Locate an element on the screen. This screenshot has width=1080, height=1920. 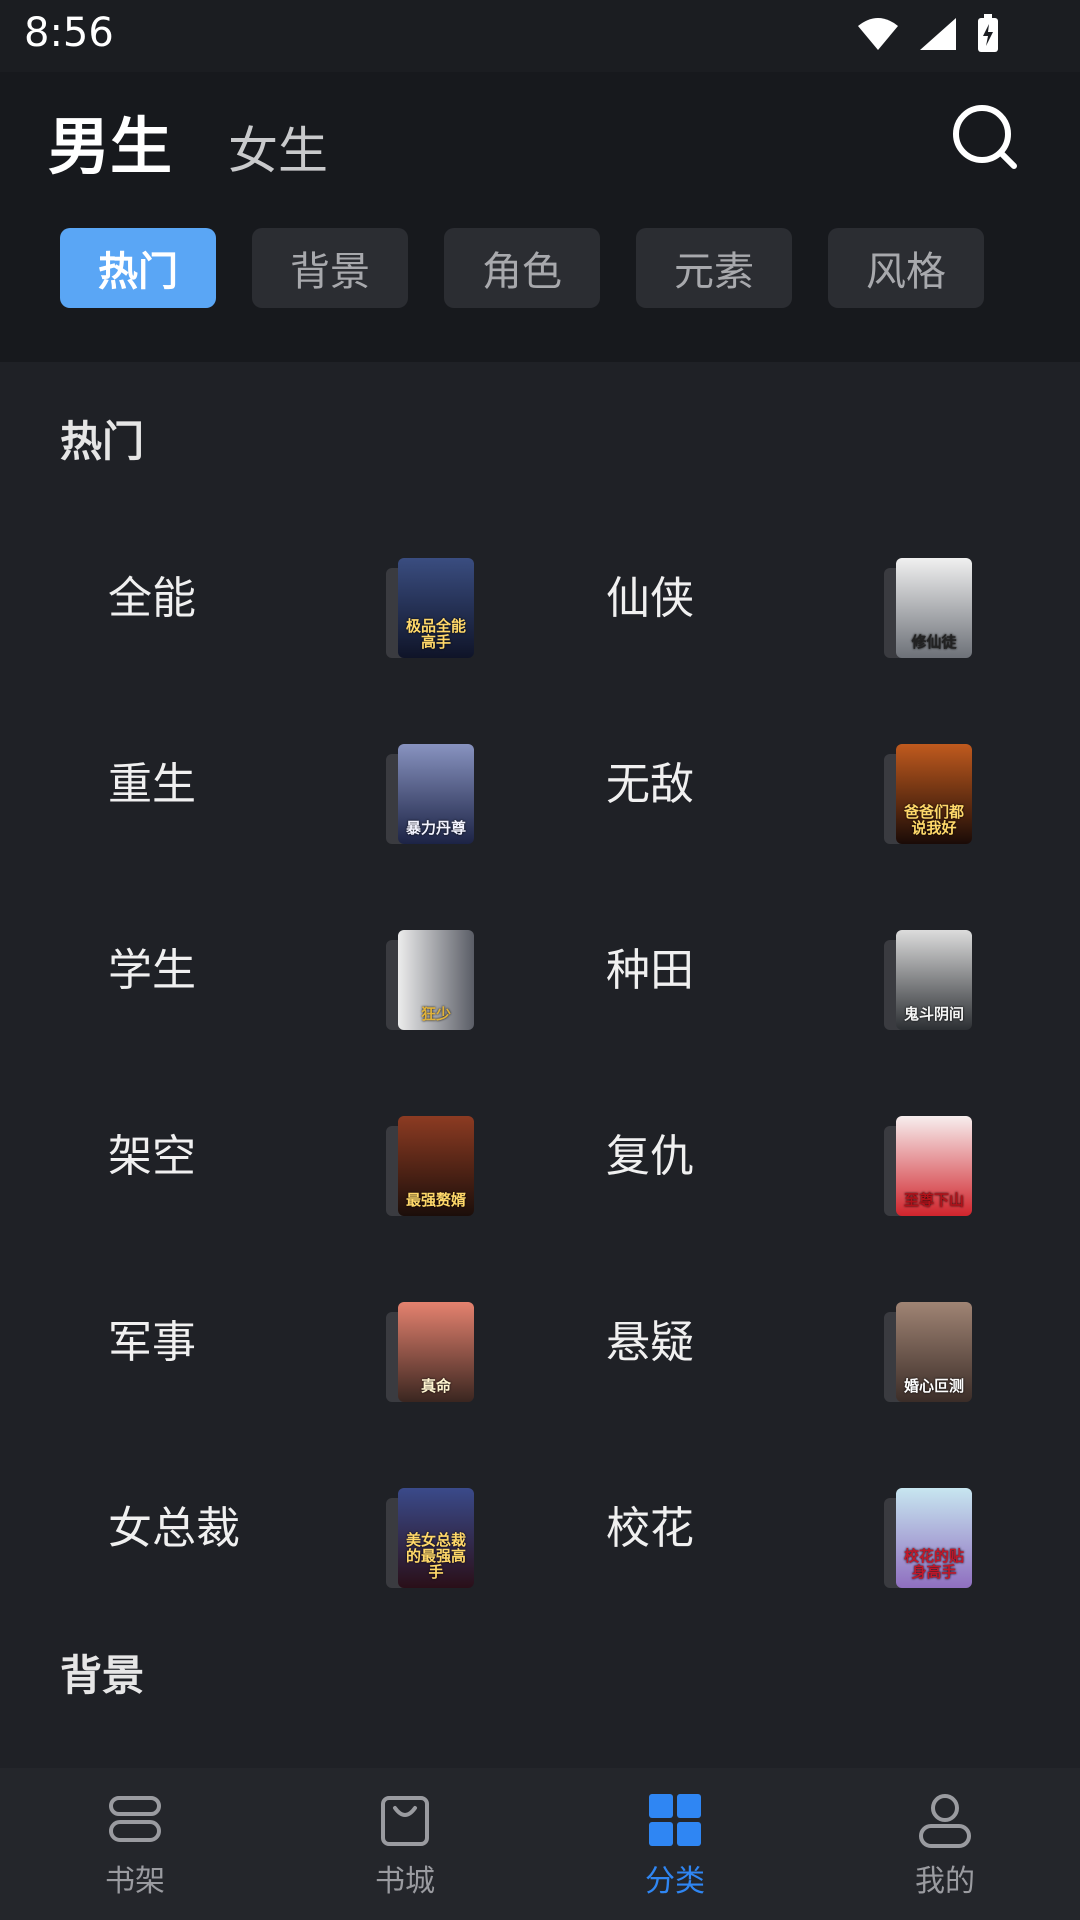
chip-role: 角色 is located at coordinates (522, 268).